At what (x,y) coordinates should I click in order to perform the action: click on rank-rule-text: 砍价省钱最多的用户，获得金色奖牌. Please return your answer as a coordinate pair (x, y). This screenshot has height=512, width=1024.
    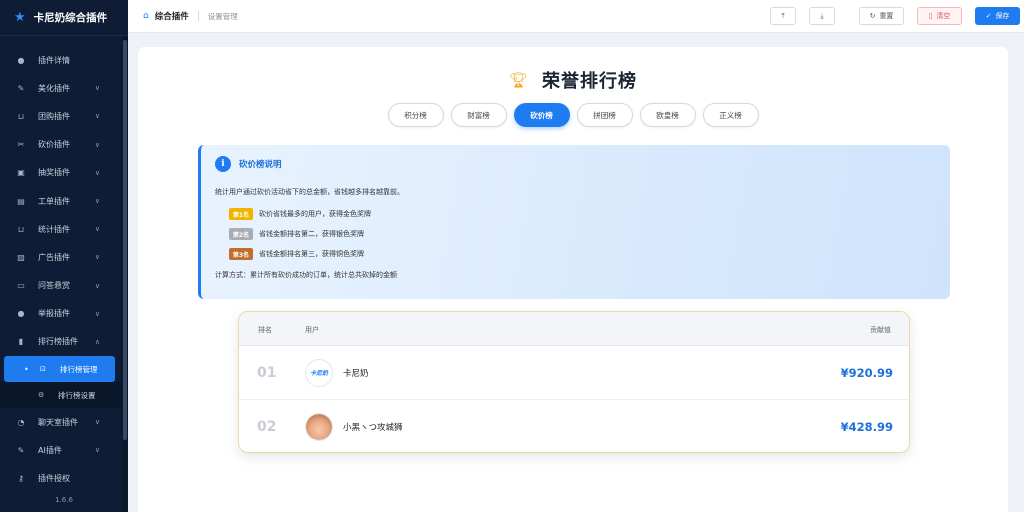
    Looking at the image, I should click on (315, 214).